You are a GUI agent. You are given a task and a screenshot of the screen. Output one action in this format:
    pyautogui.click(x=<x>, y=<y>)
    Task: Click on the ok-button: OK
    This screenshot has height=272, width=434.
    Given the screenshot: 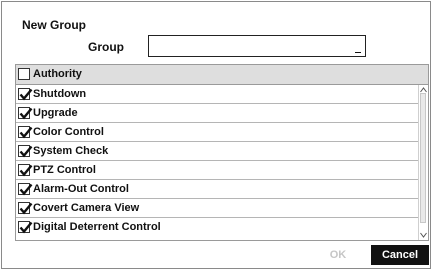 What is the action you would take?
    pyautogui.click(x=338, y=255)
    